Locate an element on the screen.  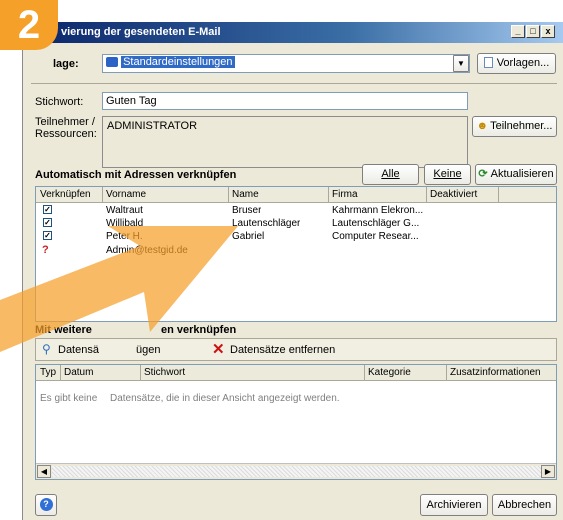
arrow-shape is located at coordinates (119, 289).